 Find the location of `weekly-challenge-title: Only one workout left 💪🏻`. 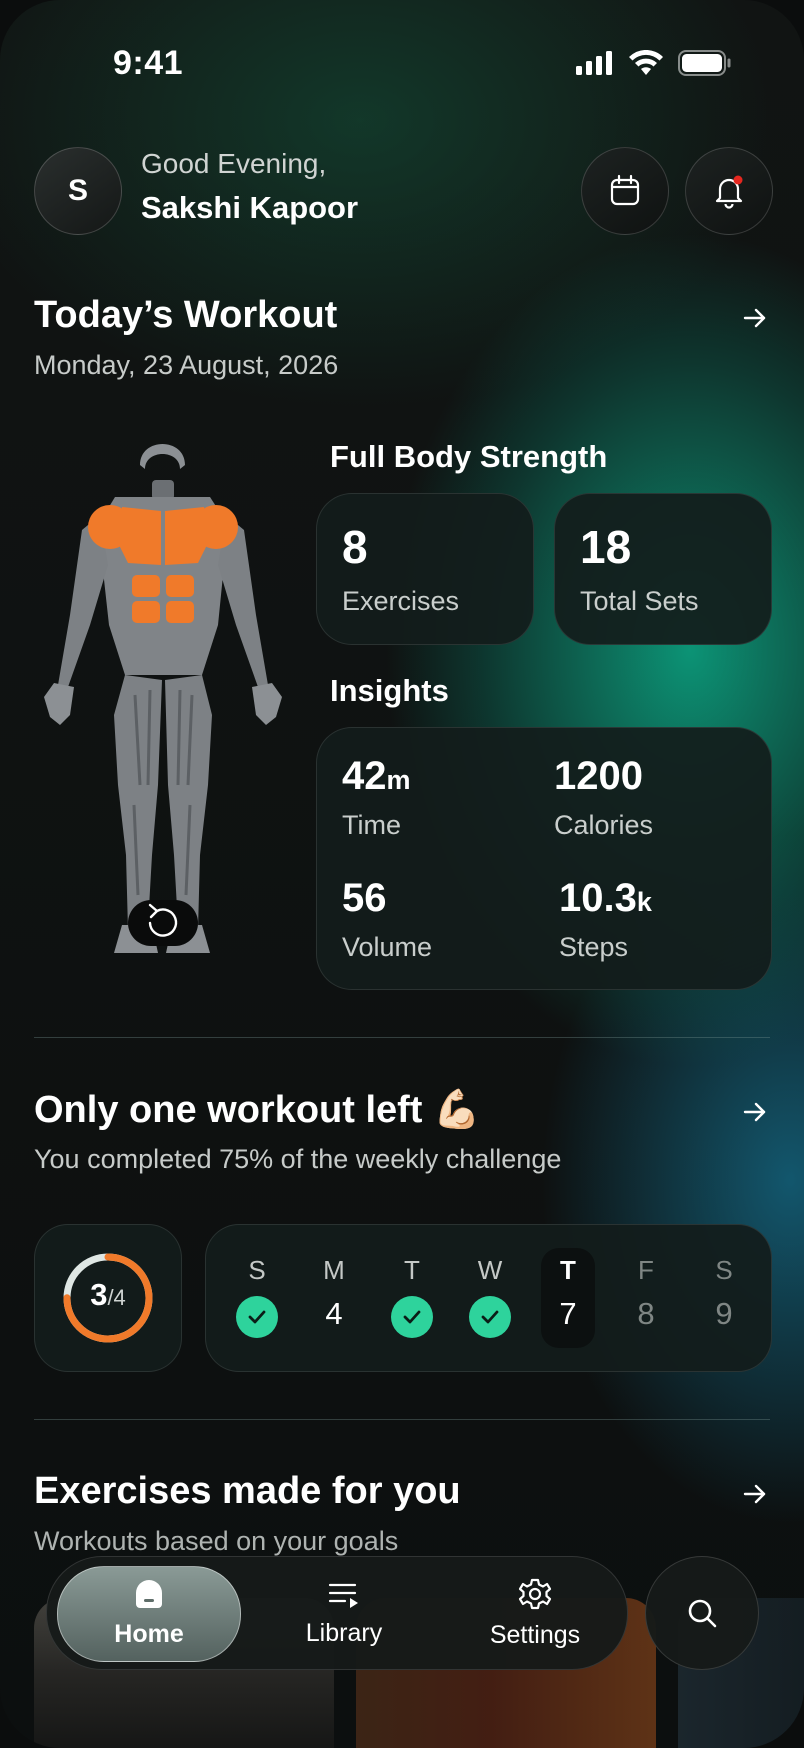

weekly-challenge-title: Only one workout left 💪🏻 is located at coordinates (257, 1110).